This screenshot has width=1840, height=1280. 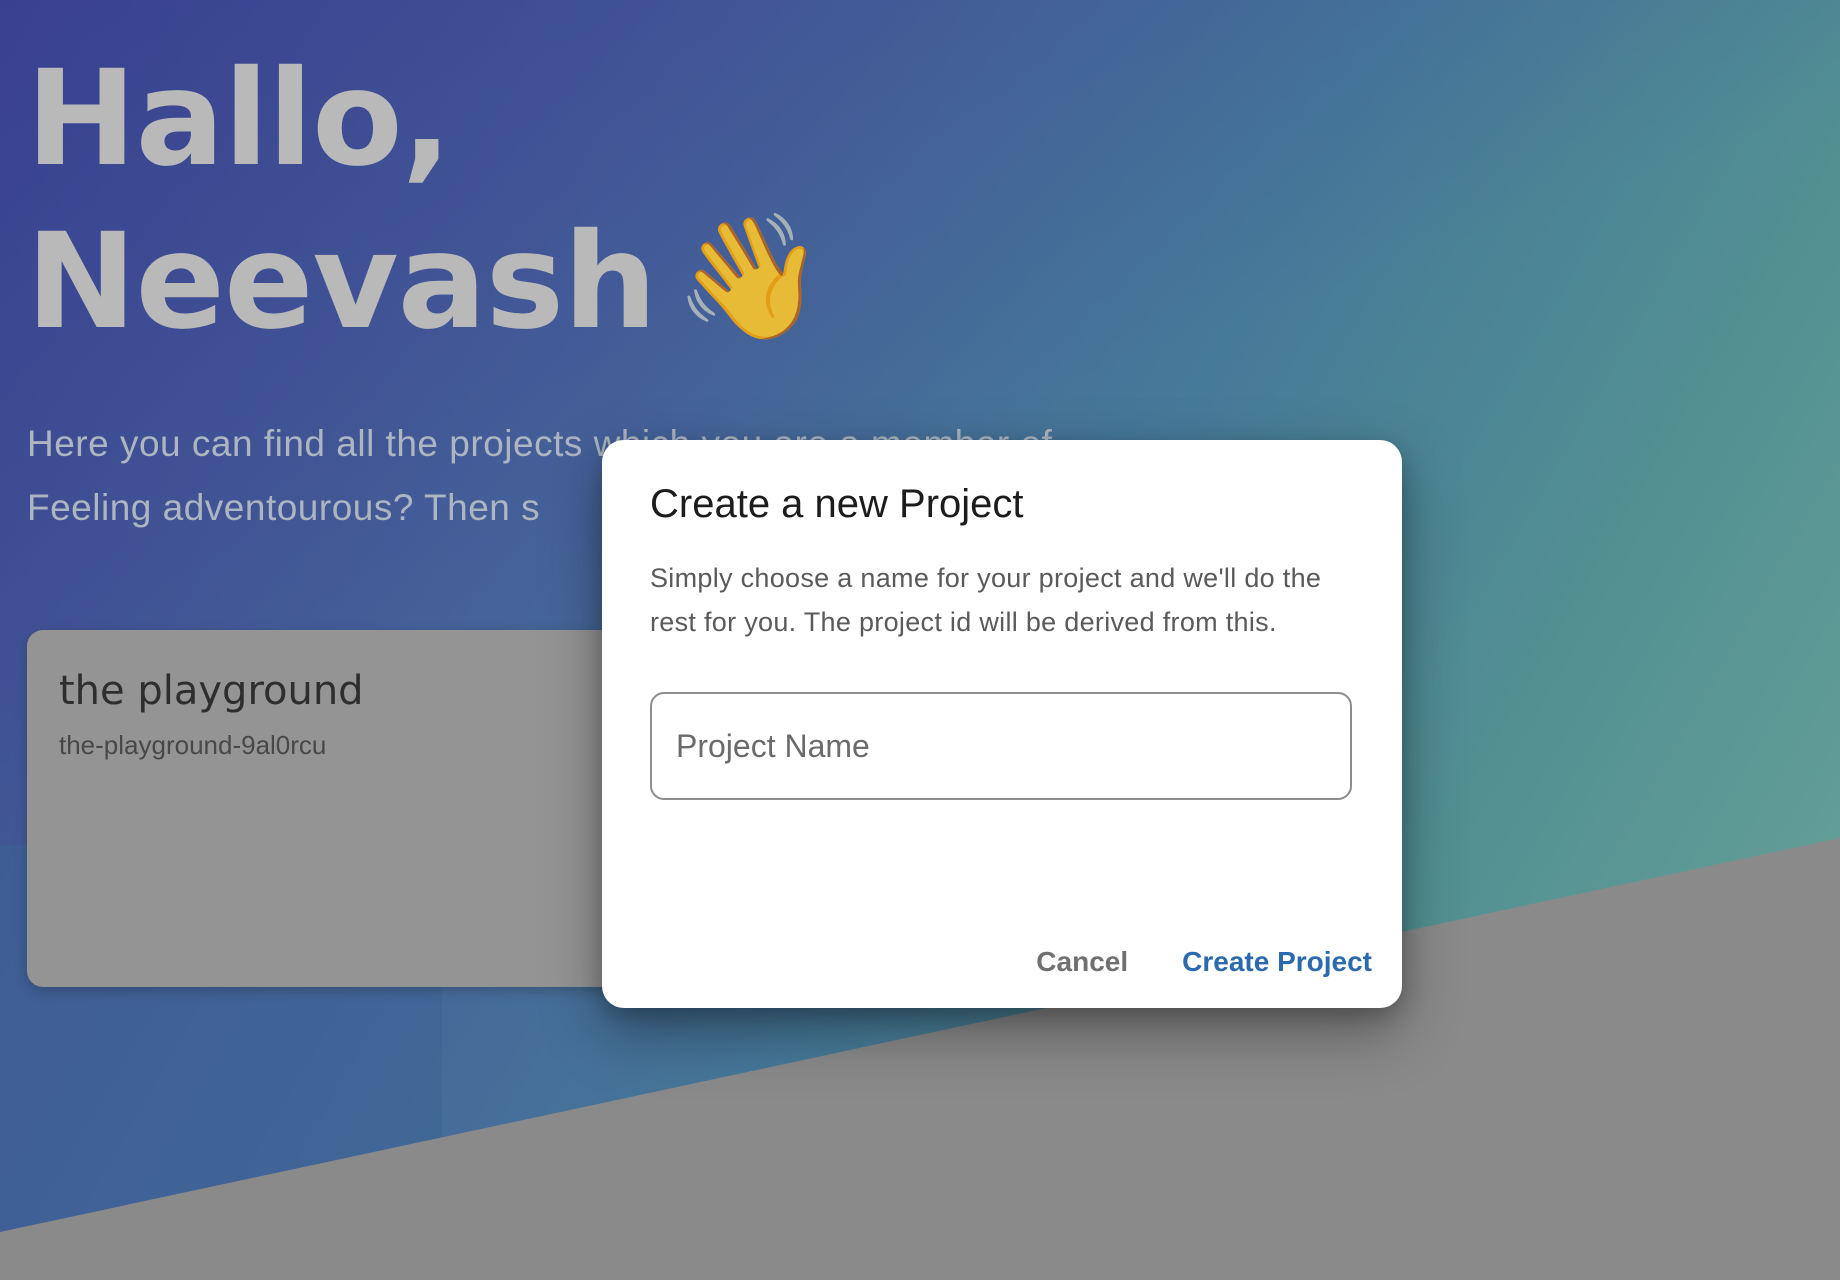 I want to click on create-project-button: Create Project, so click(x=1277, y=962).